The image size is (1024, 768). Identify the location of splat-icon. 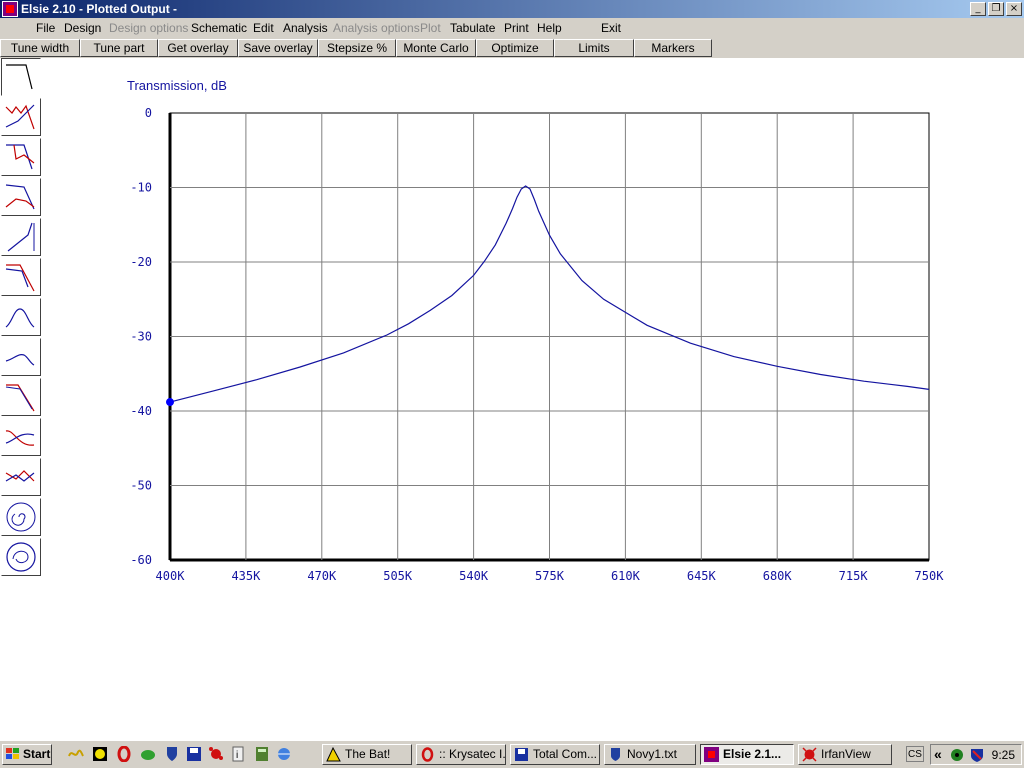
(216, 754).